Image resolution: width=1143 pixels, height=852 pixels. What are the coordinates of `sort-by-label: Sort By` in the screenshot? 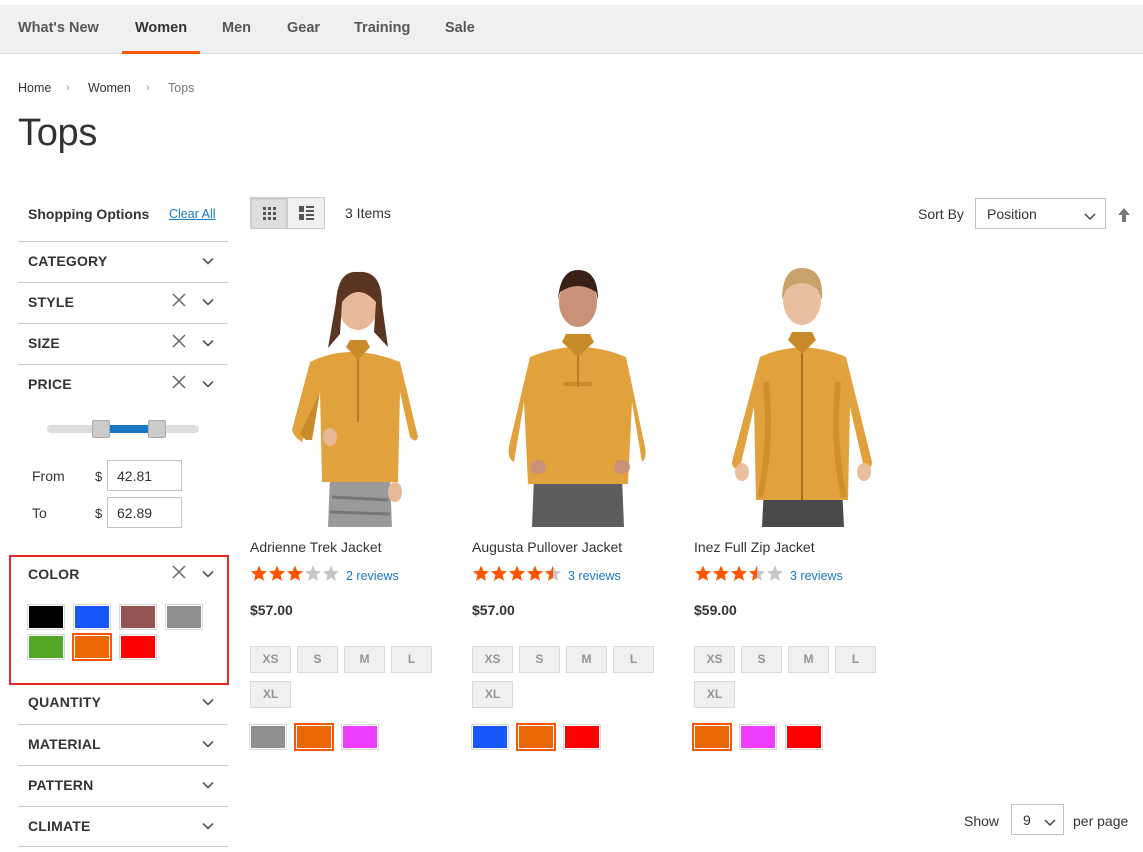 It's located at (941, 214).